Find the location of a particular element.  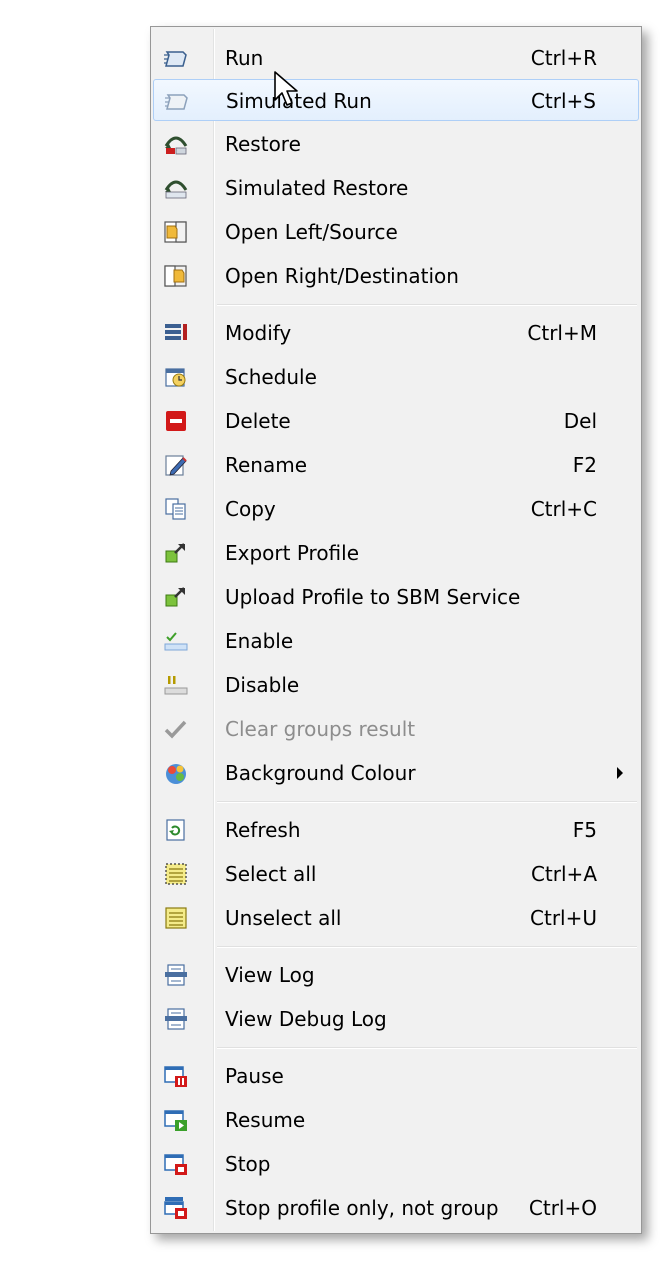

enable-icon is located at coordinates (176, 641).